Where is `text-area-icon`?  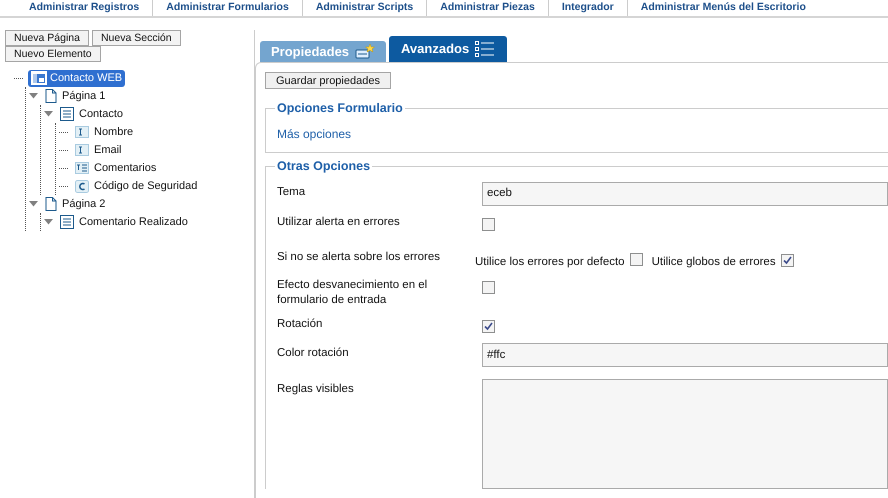
text-area-icon is located at coordinates (82, 168).